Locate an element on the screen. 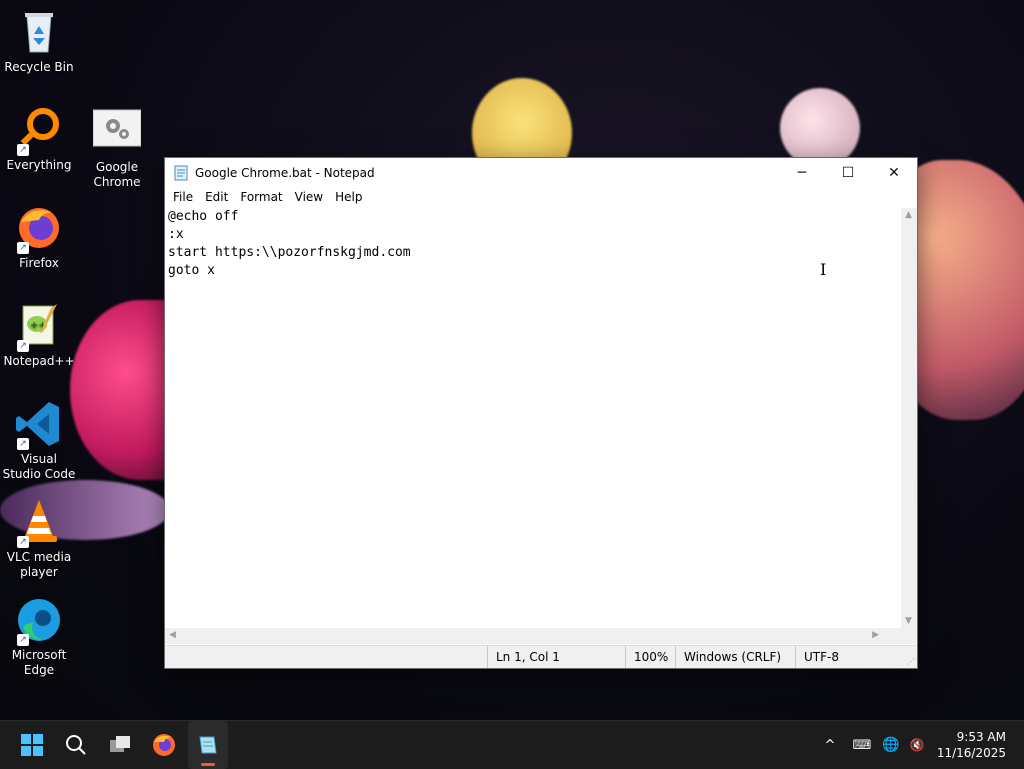  keyboard-icon: ⌨ is located at coordinates (862, 745).